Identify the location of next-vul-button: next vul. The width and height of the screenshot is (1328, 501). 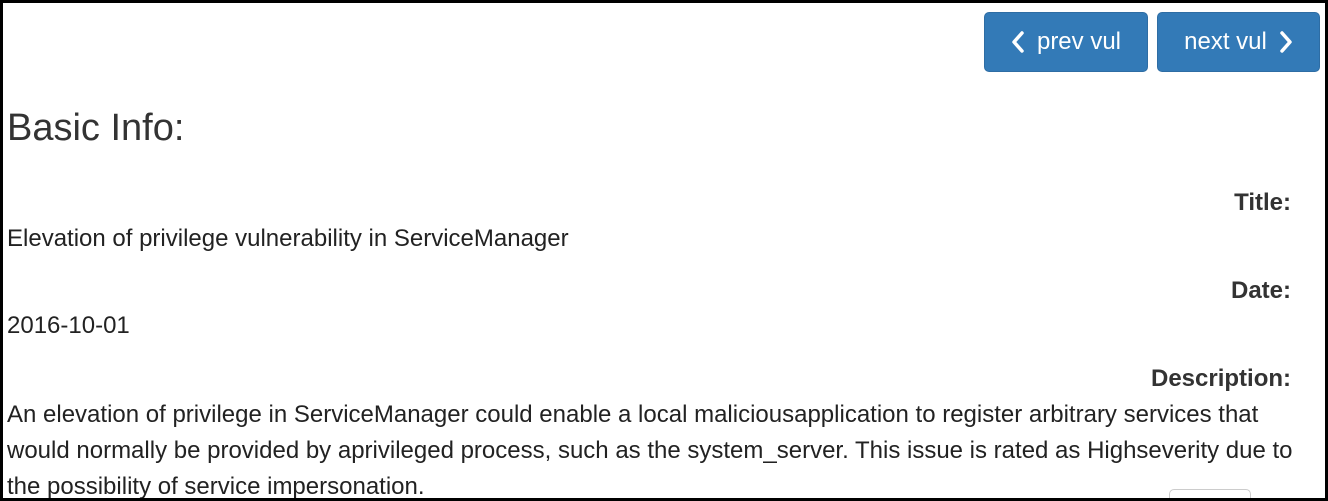
(1238, 42).